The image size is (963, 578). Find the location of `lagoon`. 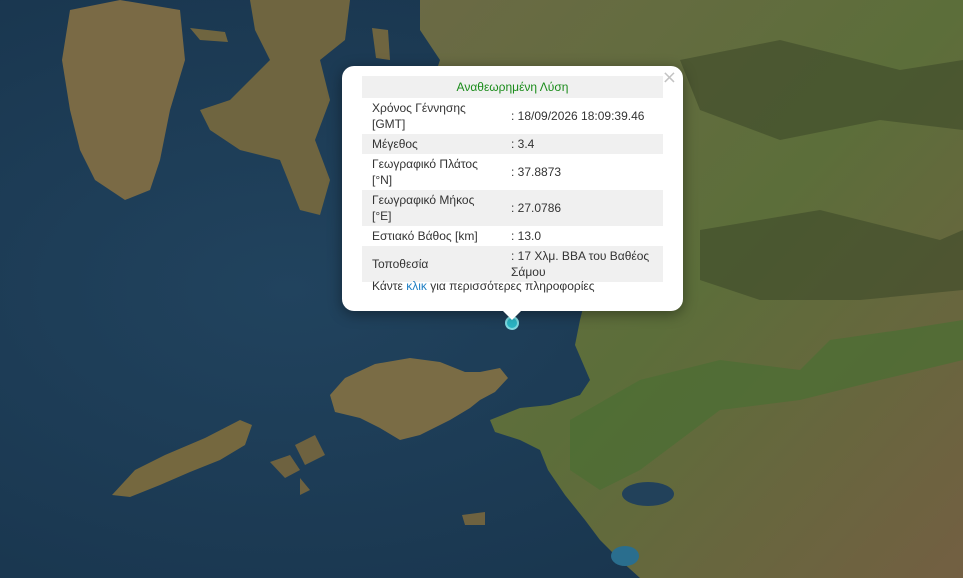

lagoon is located at coordinates (648, 494).